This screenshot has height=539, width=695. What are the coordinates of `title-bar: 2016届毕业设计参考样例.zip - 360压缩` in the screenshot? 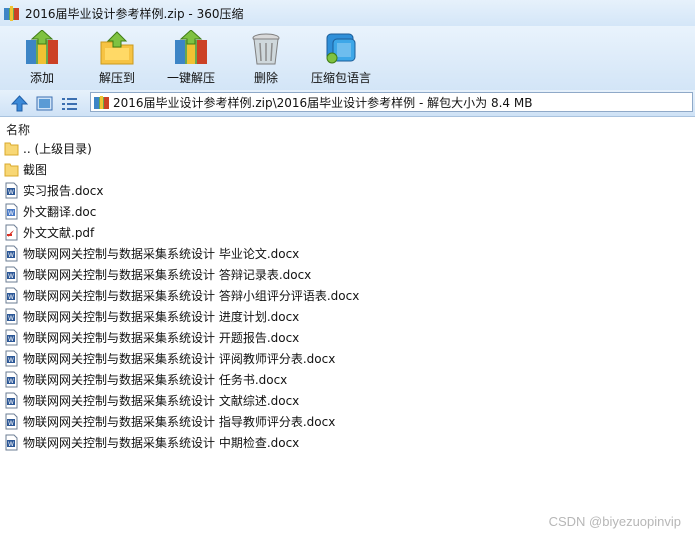 It's located at (347, 13).